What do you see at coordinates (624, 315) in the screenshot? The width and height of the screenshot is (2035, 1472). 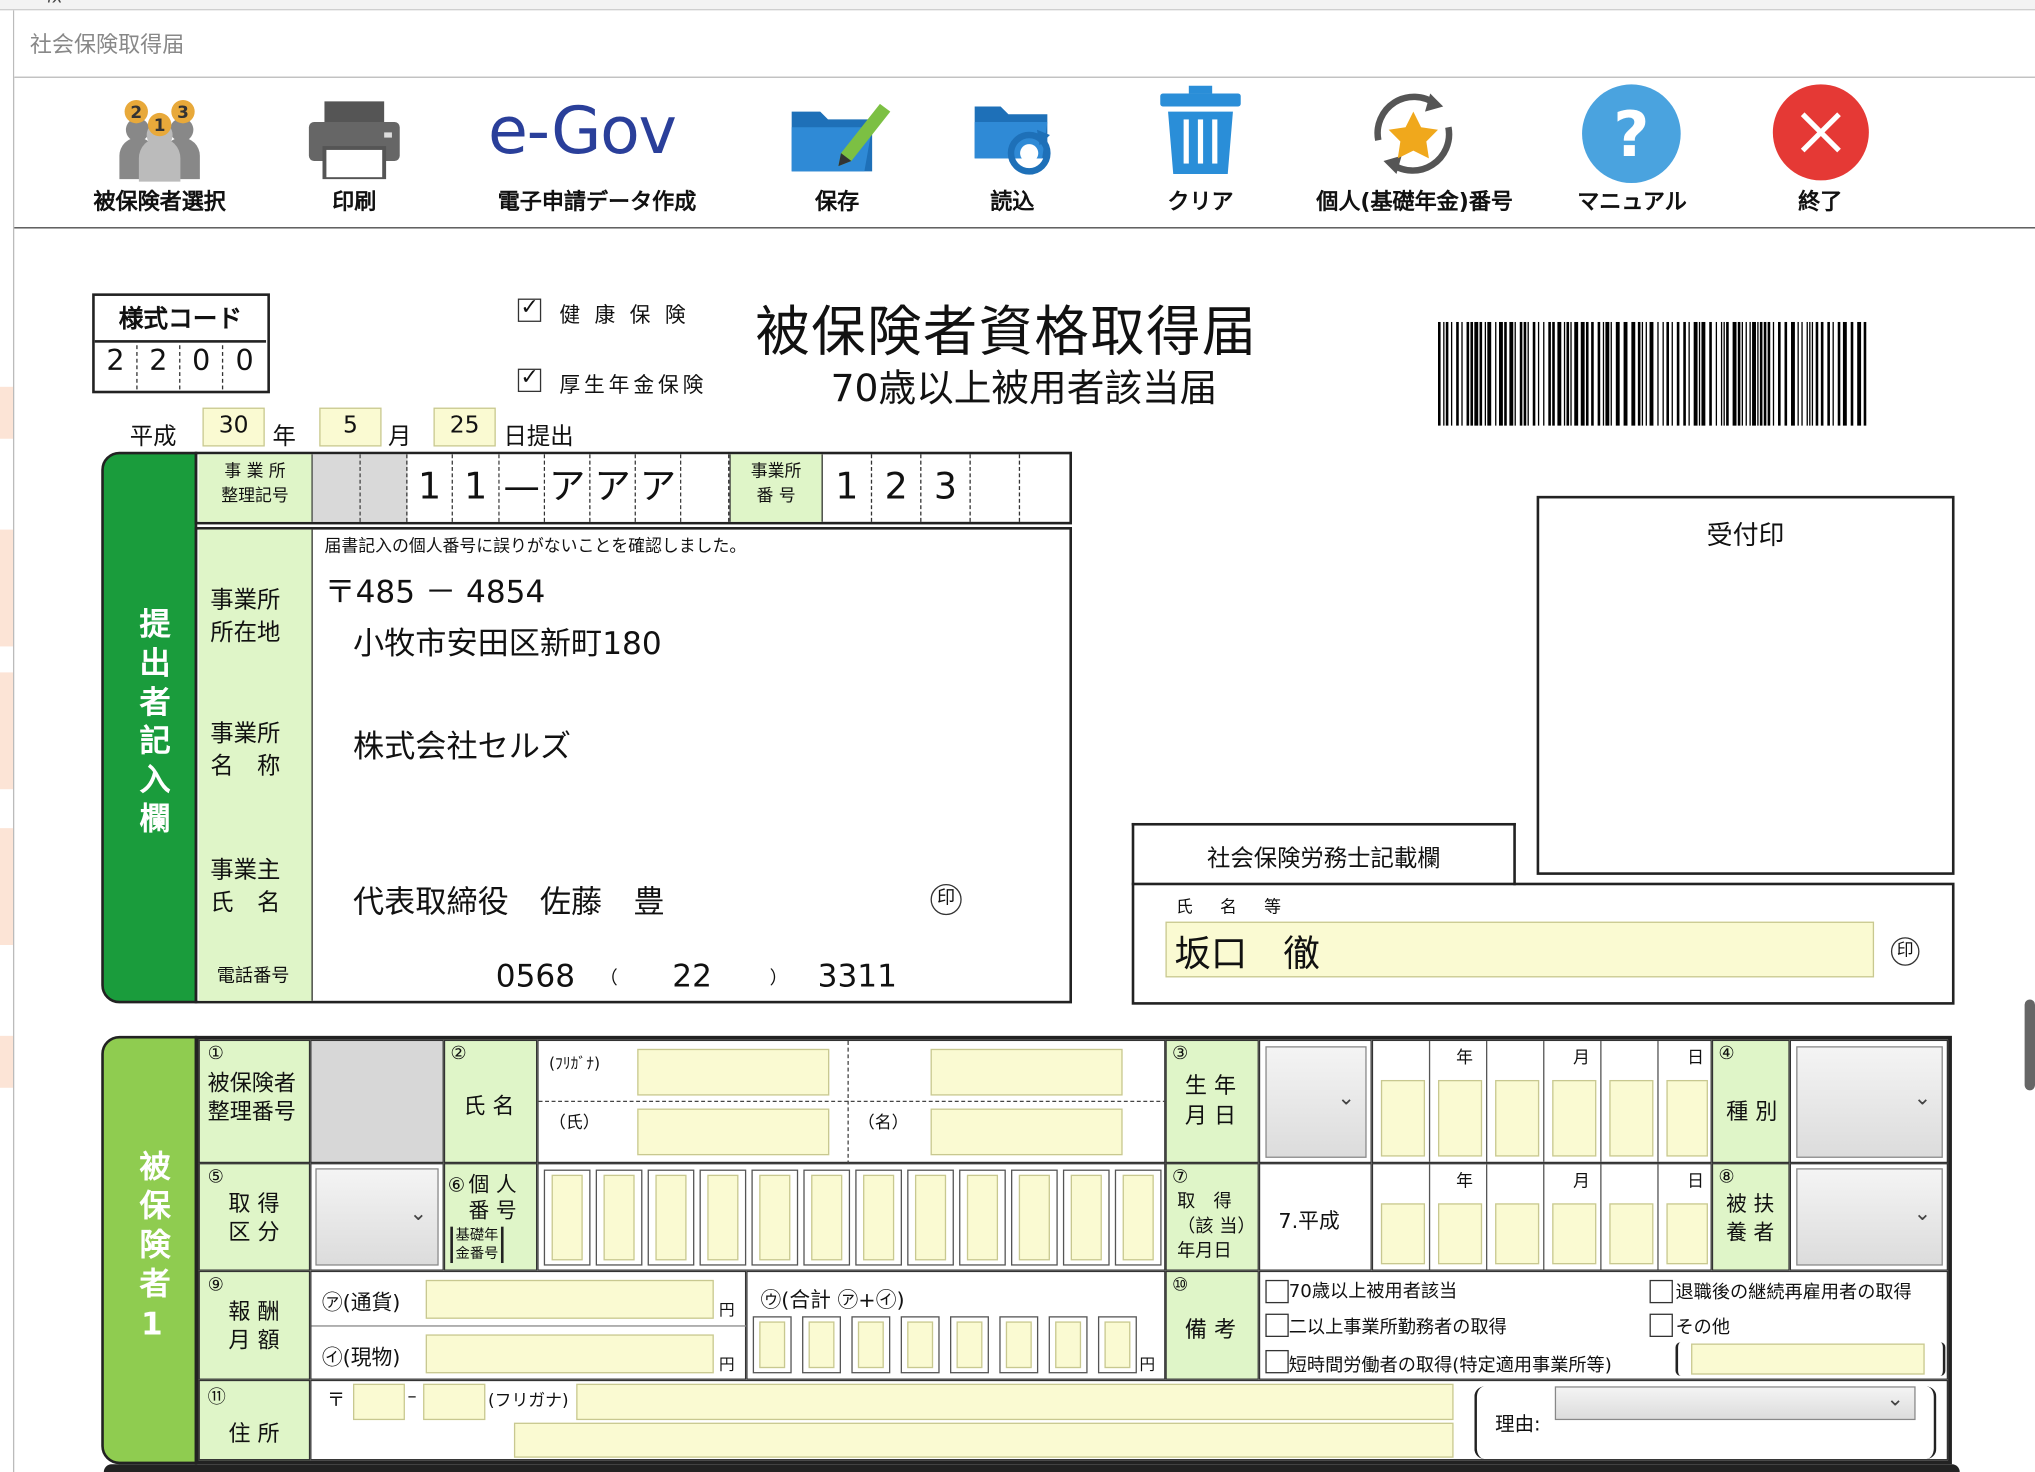 I see `health-insurance-label: 健 康 保 険` at bounding box center [624, 315].